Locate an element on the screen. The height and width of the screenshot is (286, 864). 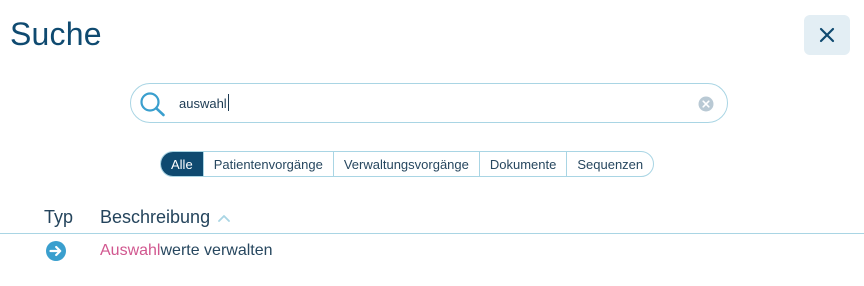
page-title: Suche is located at coordinates (56, 34).